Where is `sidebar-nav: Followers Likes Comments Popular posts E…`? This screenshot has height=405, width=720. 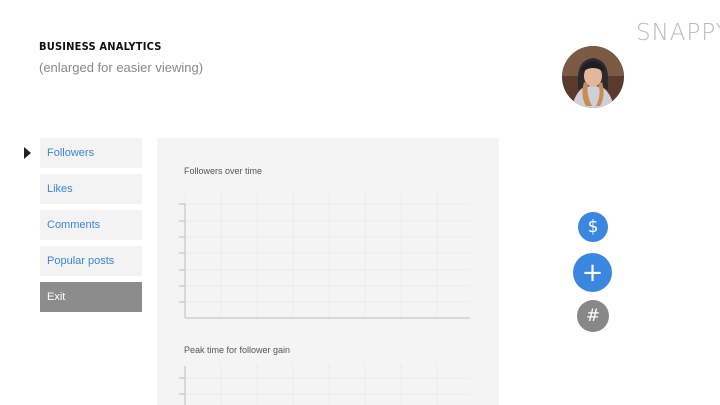 sidebar-nav: Followers Likes Comments Popular posts E… is located at coordinates (91, 228).